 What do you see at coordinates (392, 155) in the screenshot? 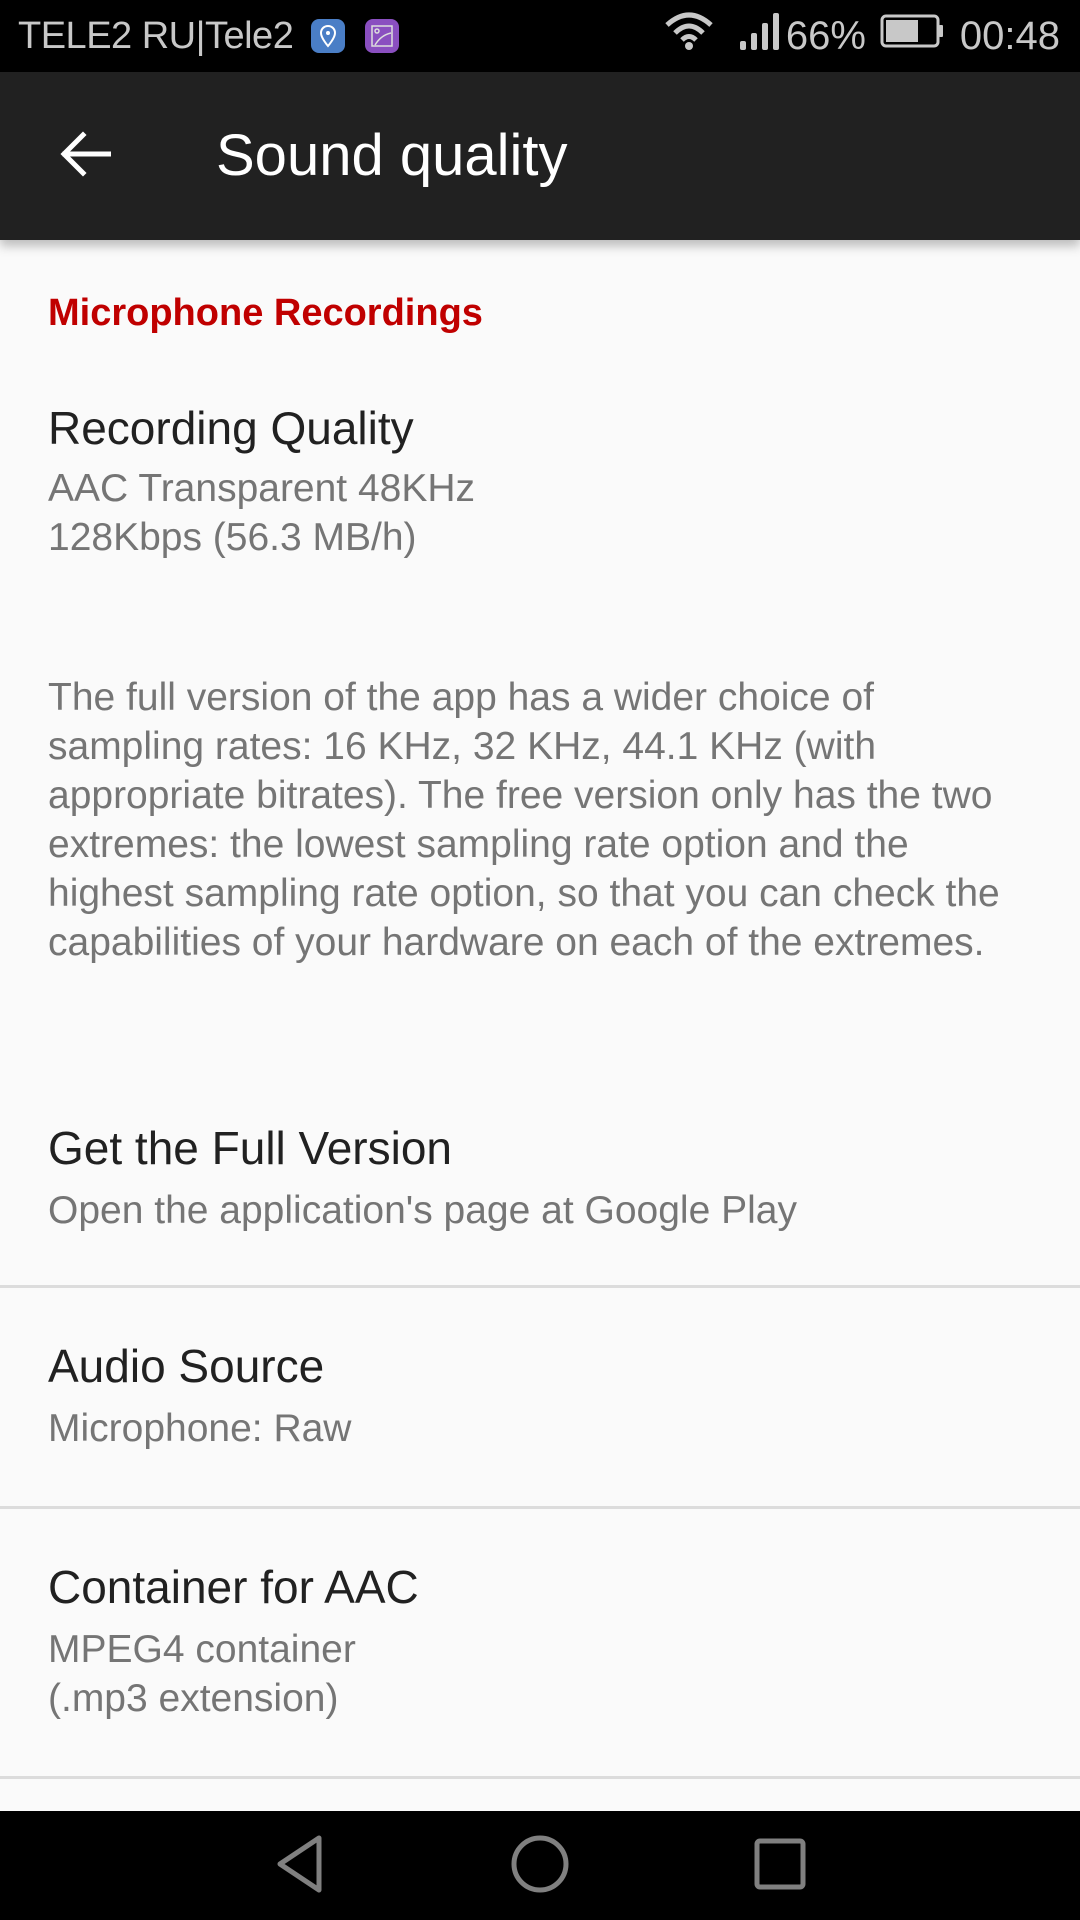
I see `page-title: Sound quality` at bounding box center [392, 155].